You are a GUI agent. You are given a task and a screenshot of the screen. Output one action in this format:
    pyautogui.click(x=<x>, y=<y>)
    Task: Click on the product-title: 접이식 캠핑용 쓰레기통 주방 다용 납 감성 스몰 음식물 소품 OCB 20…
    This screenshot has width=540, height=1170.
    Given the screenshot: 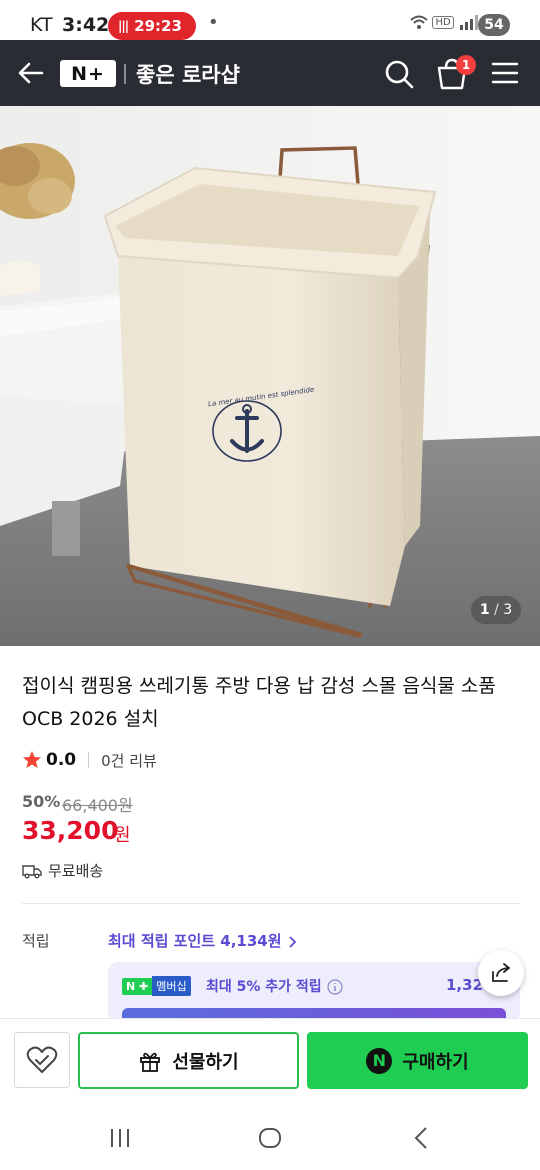 What is the action you would take?
    pyautogui.click(x=259, y=702)
    